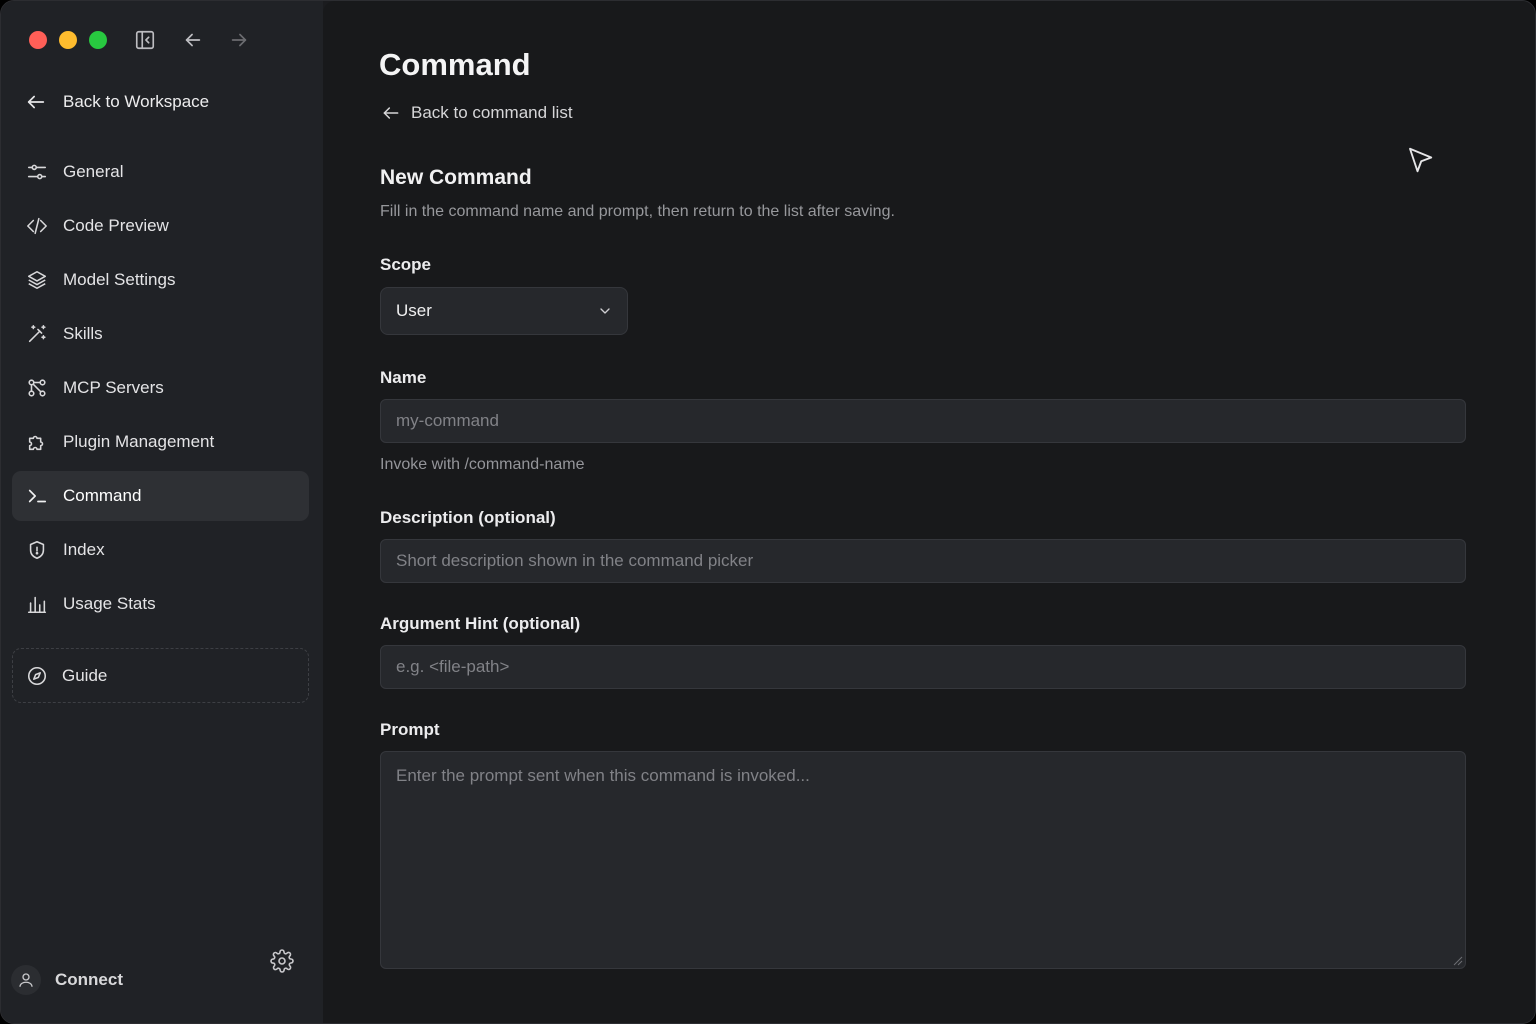 Image resolution: width=1536 pixels, height=1024 pixels. What do you see at coordinates (93, 171) in the screenshot?
I see `sidebar-item-label: General` at bounding box center [93, 171].